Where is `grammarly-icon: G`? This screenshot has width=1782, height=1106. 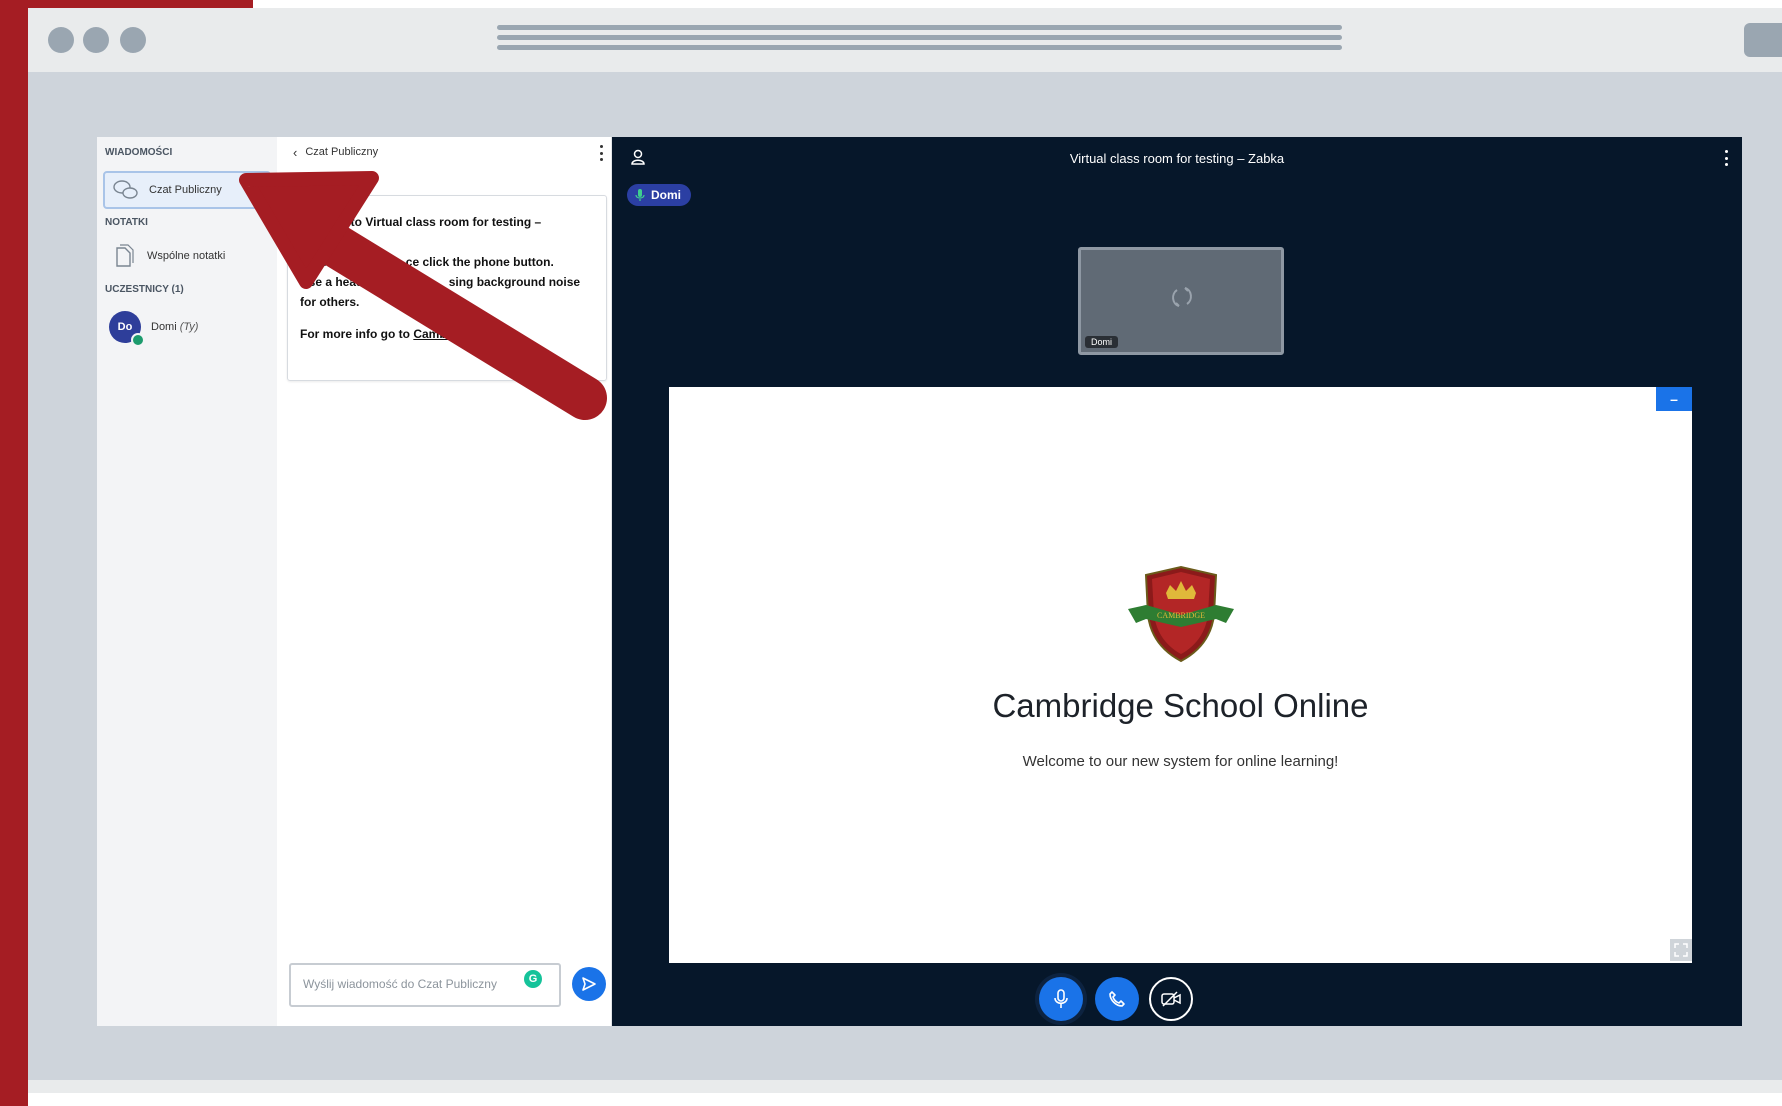
grammarly-icon: G is located at coordinates (533, 979).